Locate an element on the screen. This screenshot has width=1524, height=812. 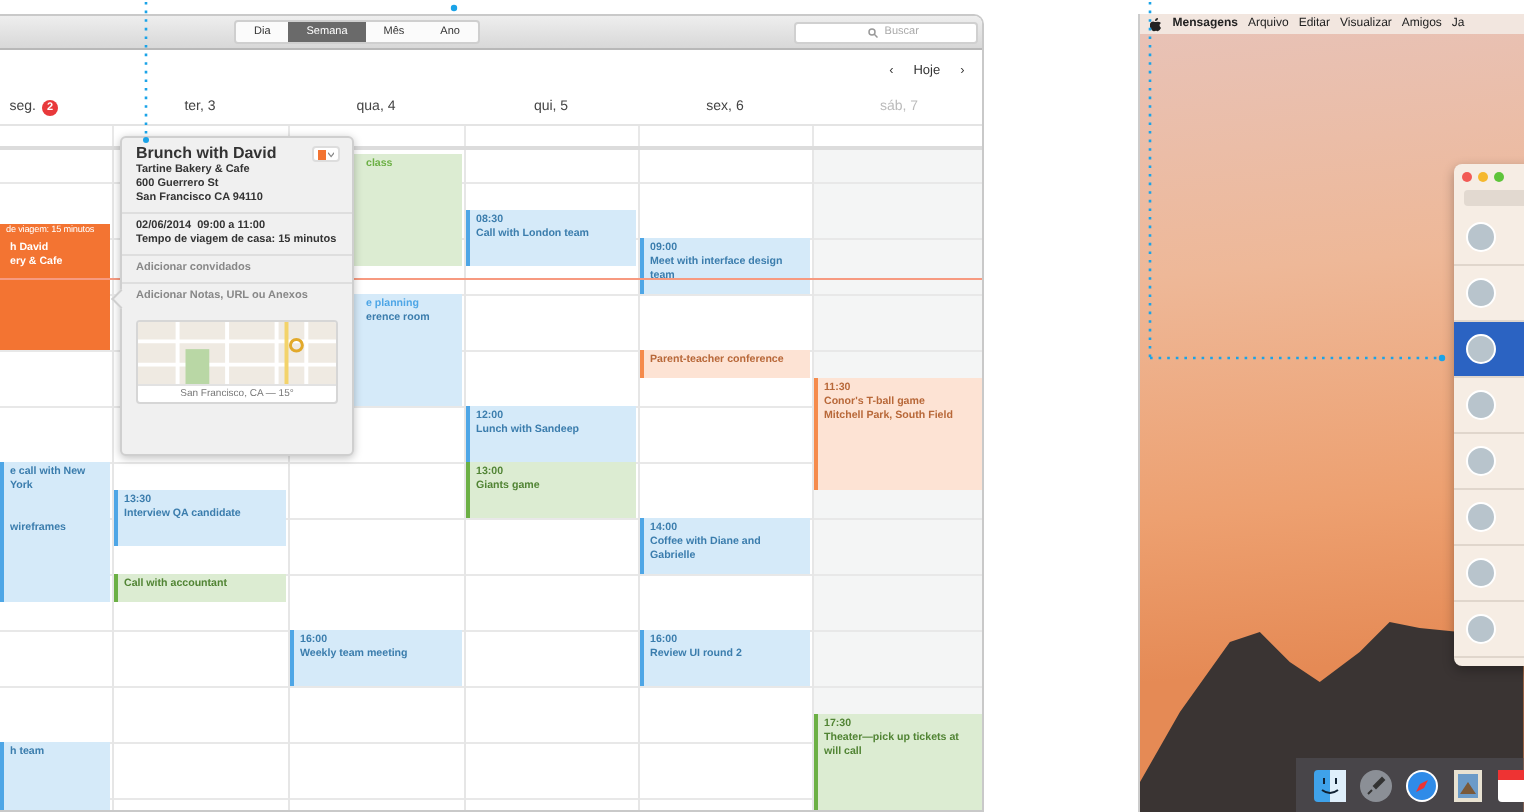
minimize-icon is located at coordinates (1483, 177).